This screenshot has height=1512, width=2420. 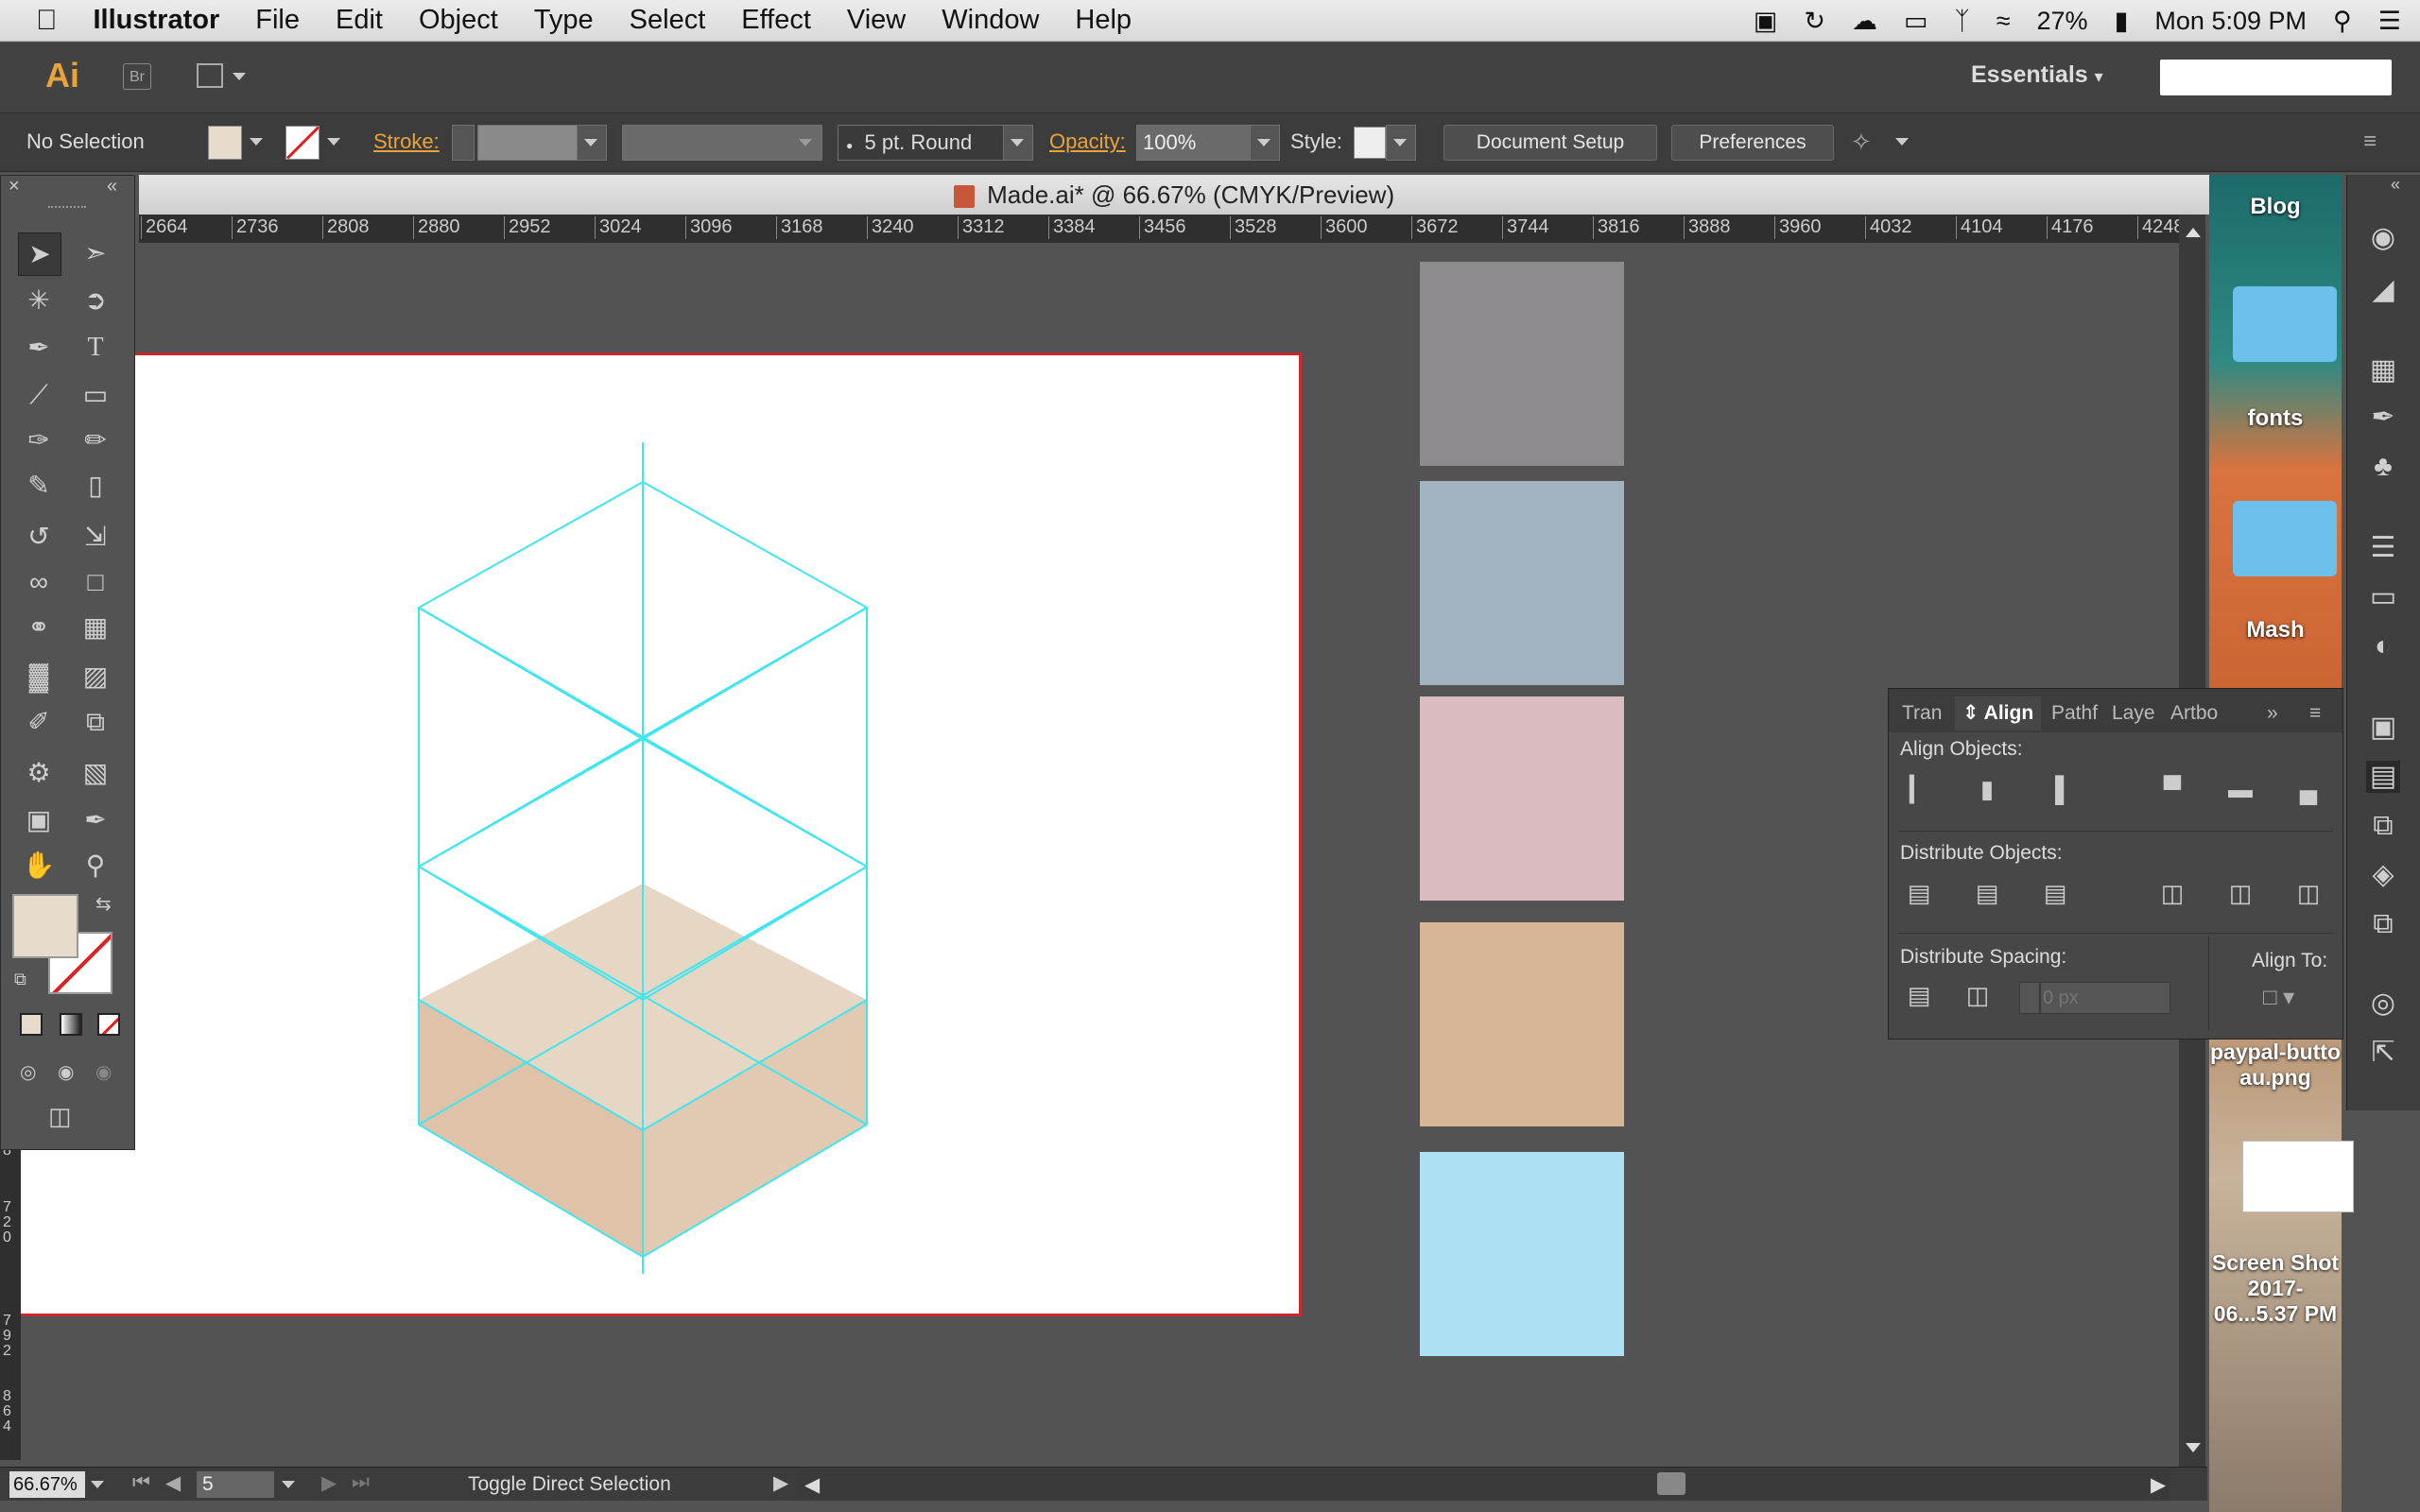 What do you see at coordinates (108, 1024) in the screenshot?
I see `none-mode-button` at bounding box center [108, 1024].